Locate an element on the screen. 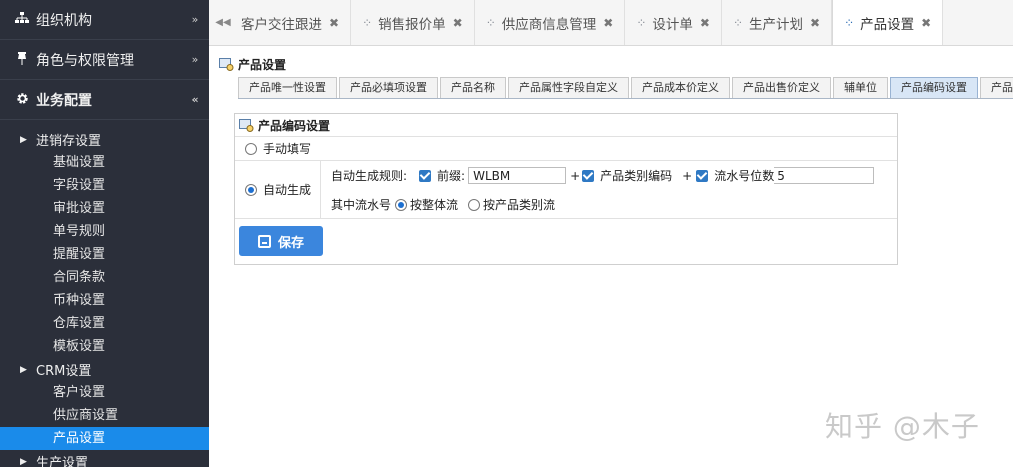  serial-digits-input is located at coordinates (824, 175).